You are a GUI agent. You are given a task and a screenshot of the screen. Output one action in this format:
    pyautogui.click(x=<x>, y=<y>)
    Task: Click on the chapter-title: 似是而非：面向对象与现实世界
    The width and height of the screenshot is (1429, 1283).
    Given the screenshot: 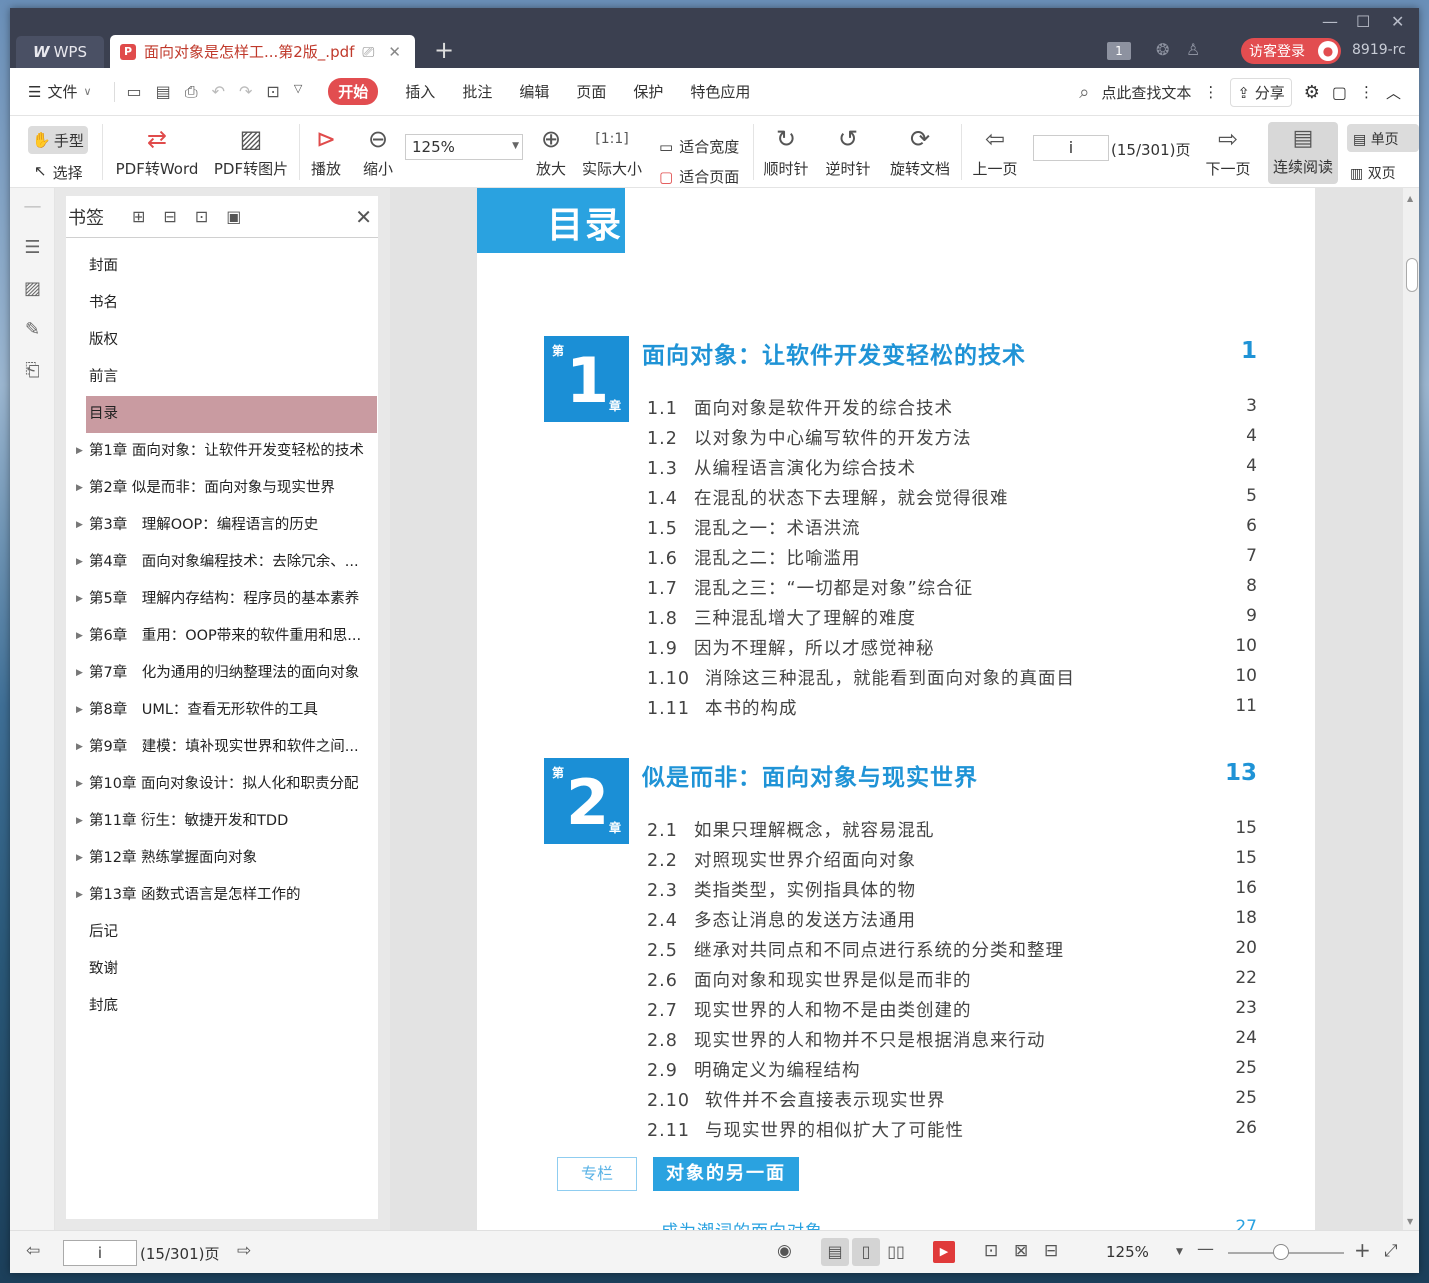 What is the action you would take?
    pyautogui.click(x=810, y=775)
    